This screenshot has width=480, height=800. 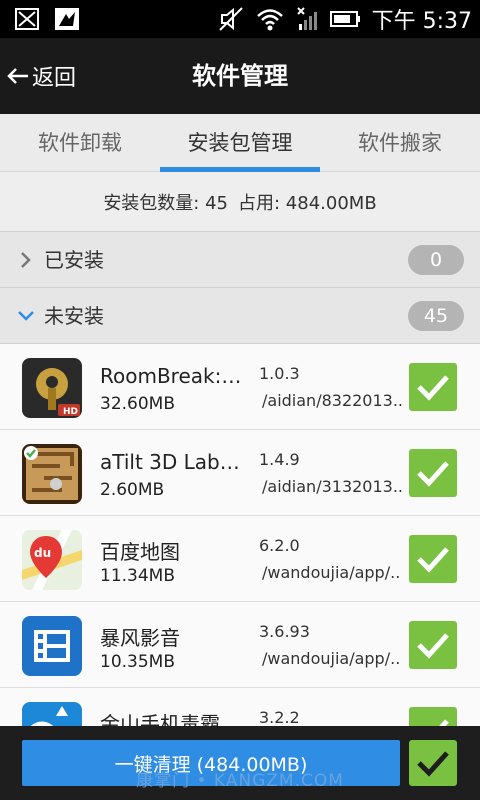 I want to click on svg-text: HD, so click(x=70, y=412).